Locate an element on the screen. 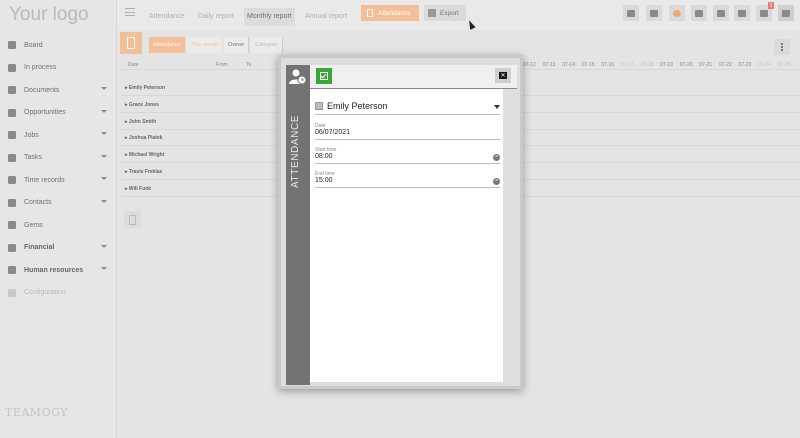 The height and width of the screenshot is (438, 800). save-button is located at coordinates (324, 76).